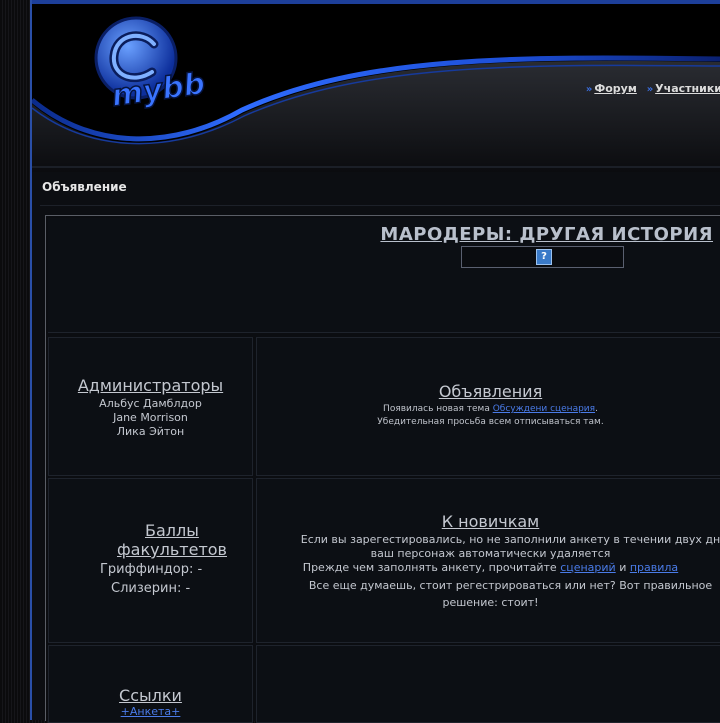  I want to click on nav-link-forum: Форум, so click(615, 88).